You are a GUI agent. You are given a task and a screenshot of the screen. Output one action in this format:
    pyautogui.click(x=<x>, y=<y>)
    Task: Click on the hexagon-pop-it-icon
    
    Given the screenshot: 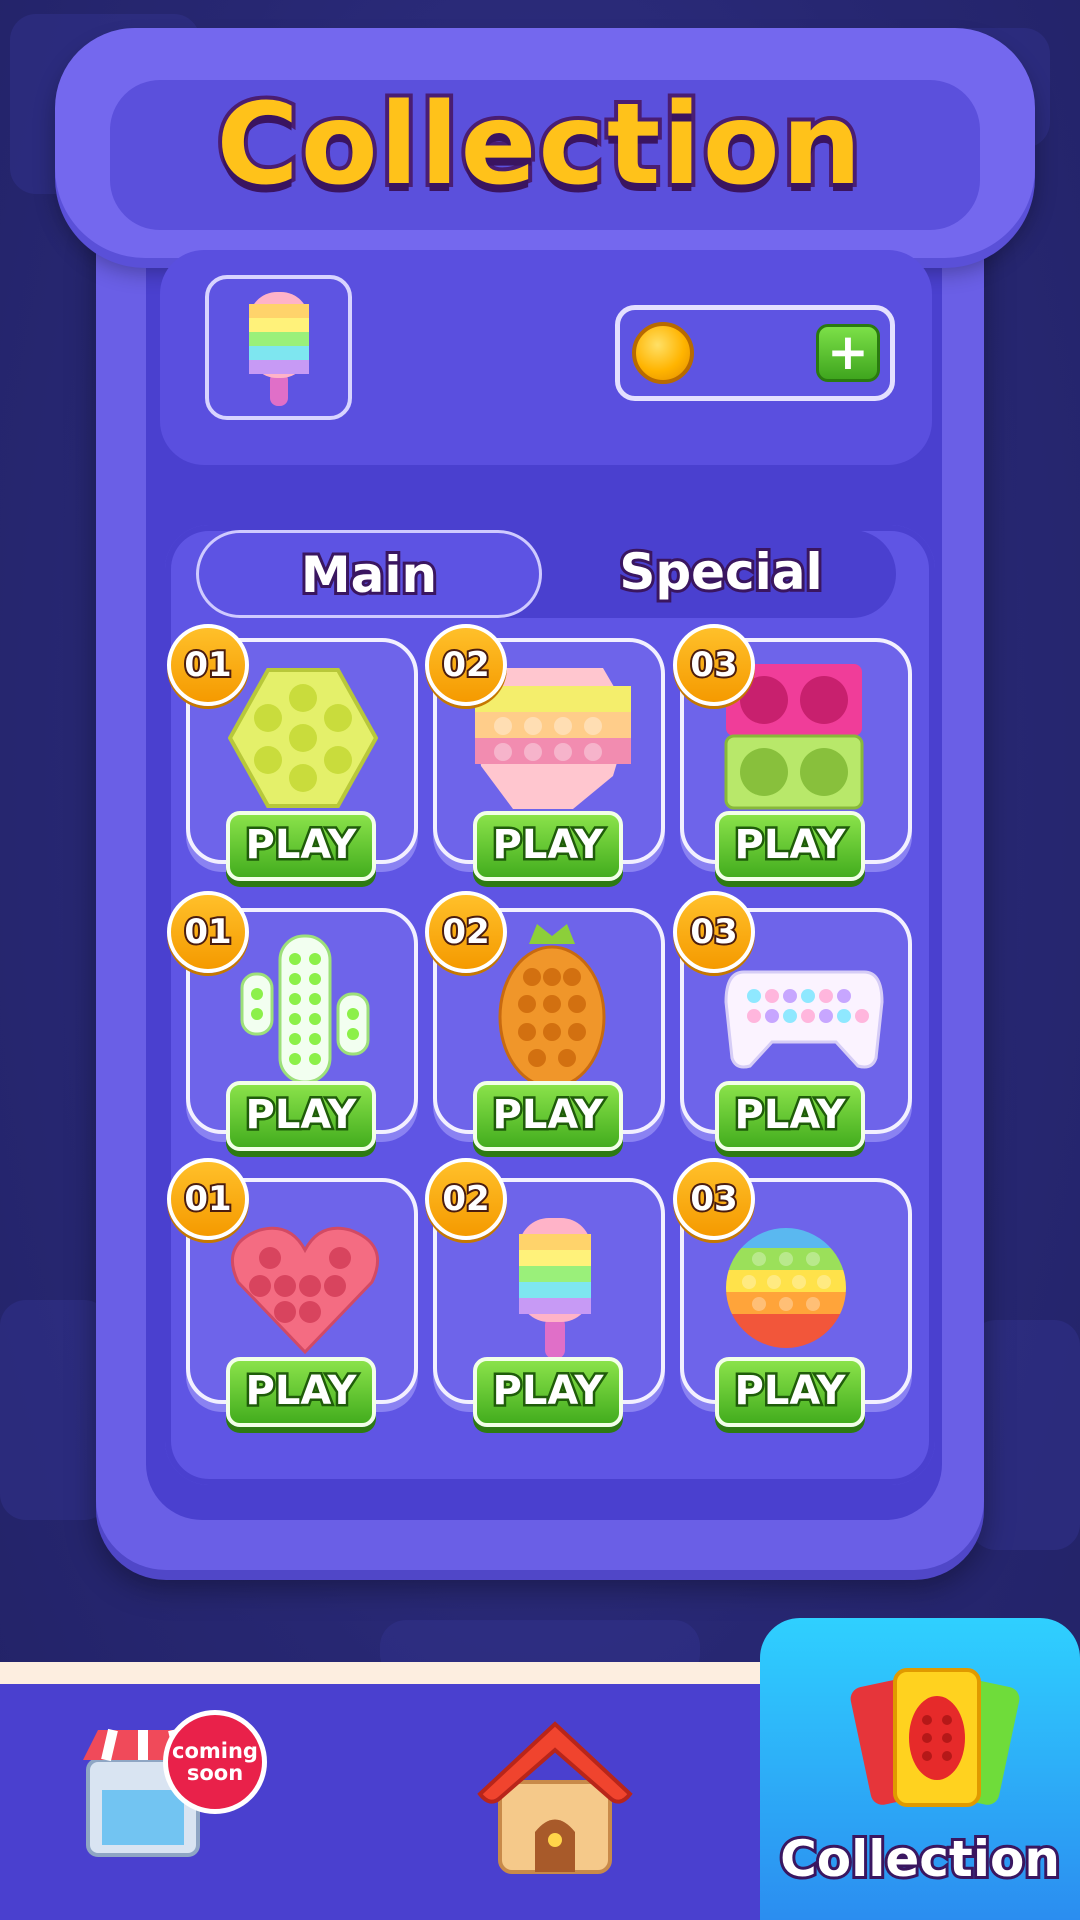 What is the action you would take?
    pyautogui.click(x=303, y=738)
    